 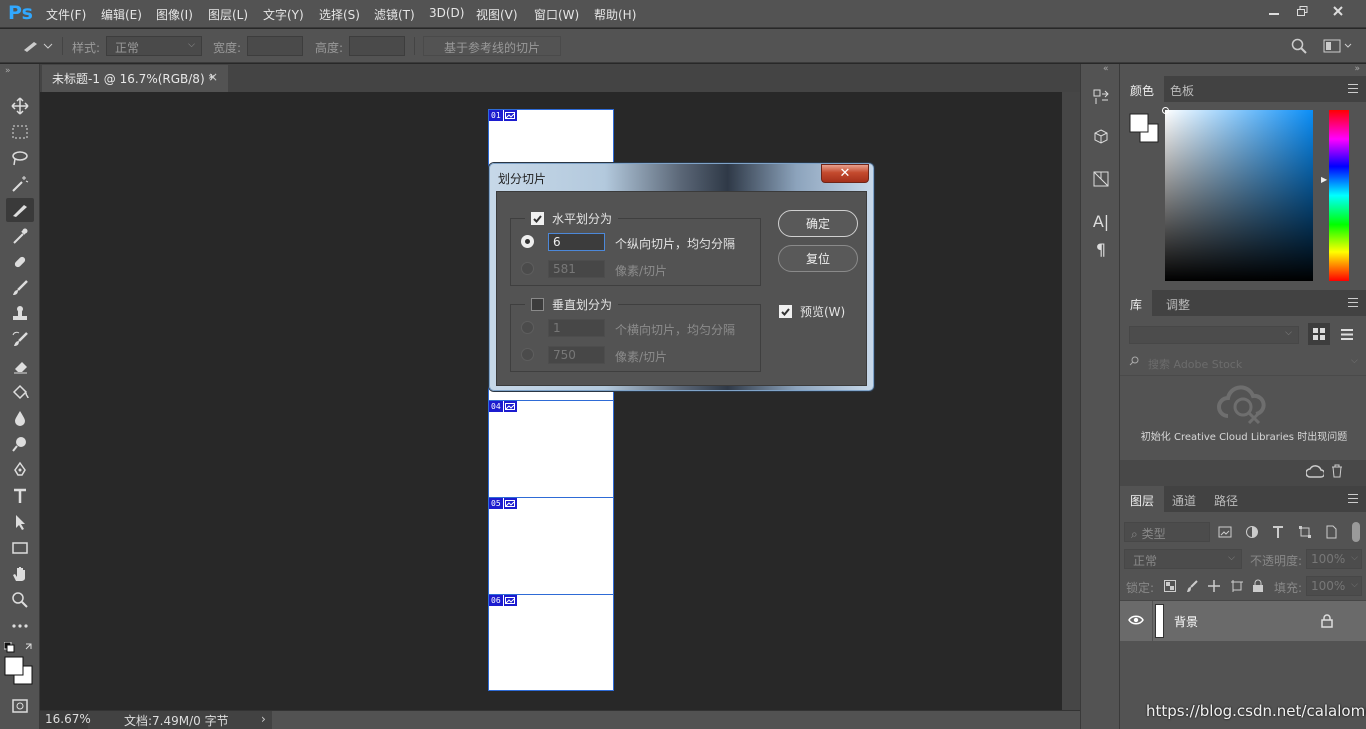 I want to click on lock-all-icon, so click(x=1258, y=586).